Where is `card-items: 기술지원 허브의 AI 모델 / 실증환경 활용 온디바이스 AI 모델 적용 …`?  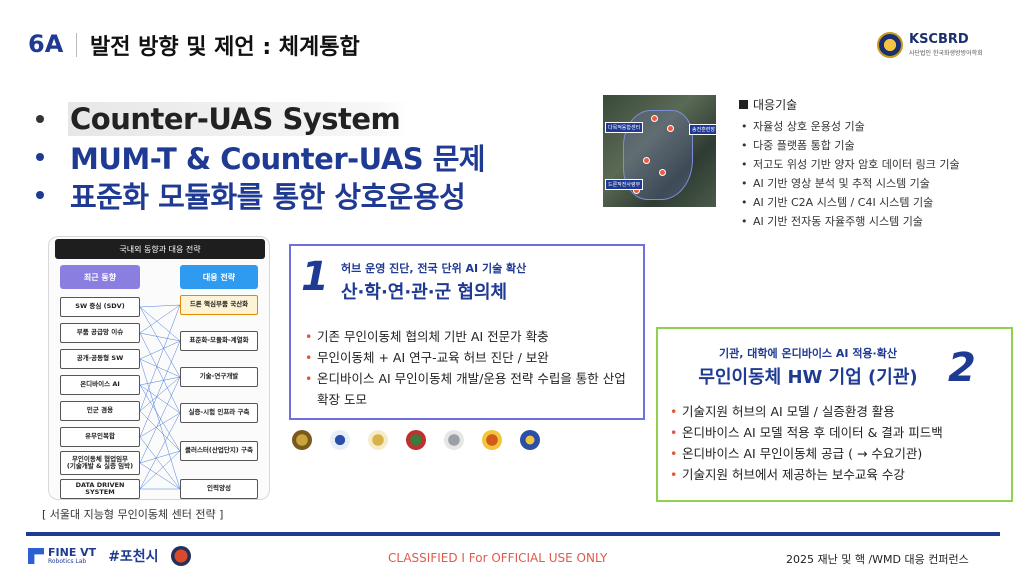
card-items: 기술지원 허브의 AI 모델 / 실증환경 활용 온디바이스 AI 모델 적용 … is located at coordinates (836, 443).